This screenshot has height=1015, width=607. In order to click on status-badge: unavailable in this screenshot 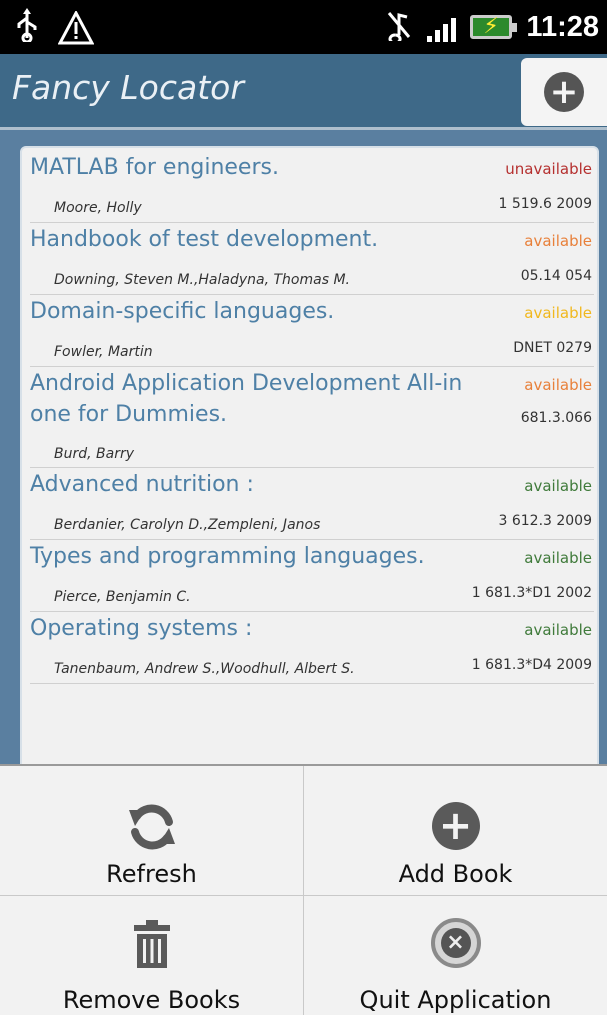, I will do `click(548, 169)`.